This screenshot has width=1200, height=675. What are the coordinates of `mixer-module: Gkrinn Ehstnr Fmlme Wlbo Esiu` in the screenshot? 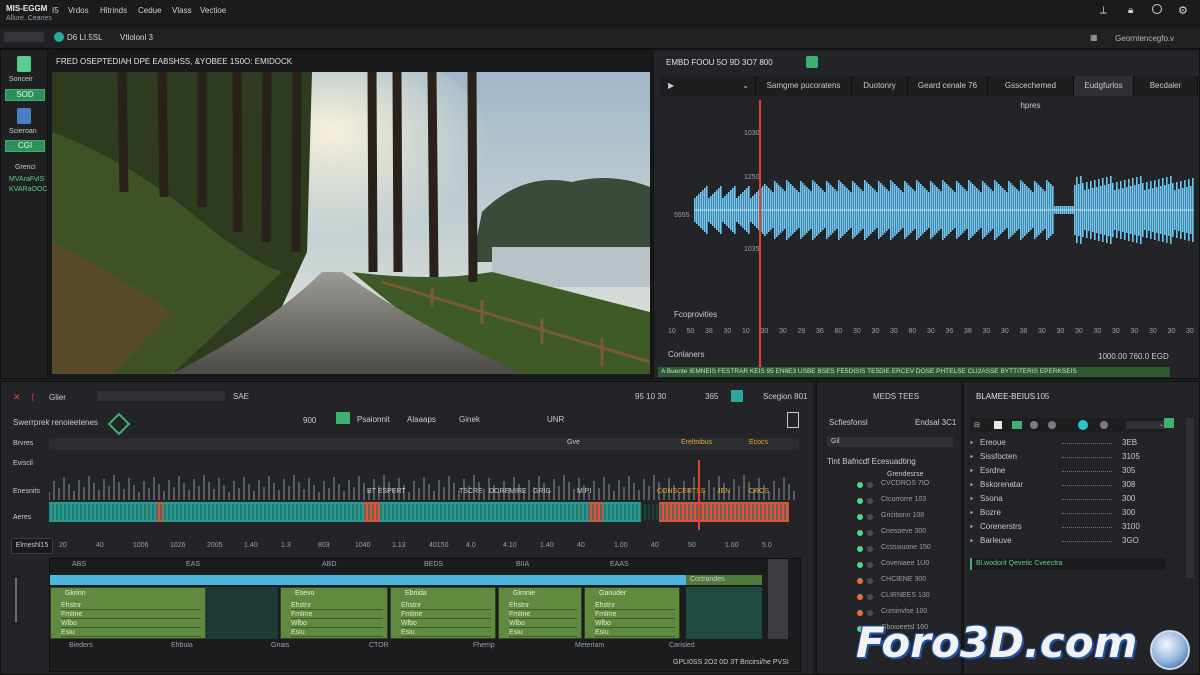 It's located at (128, 613).